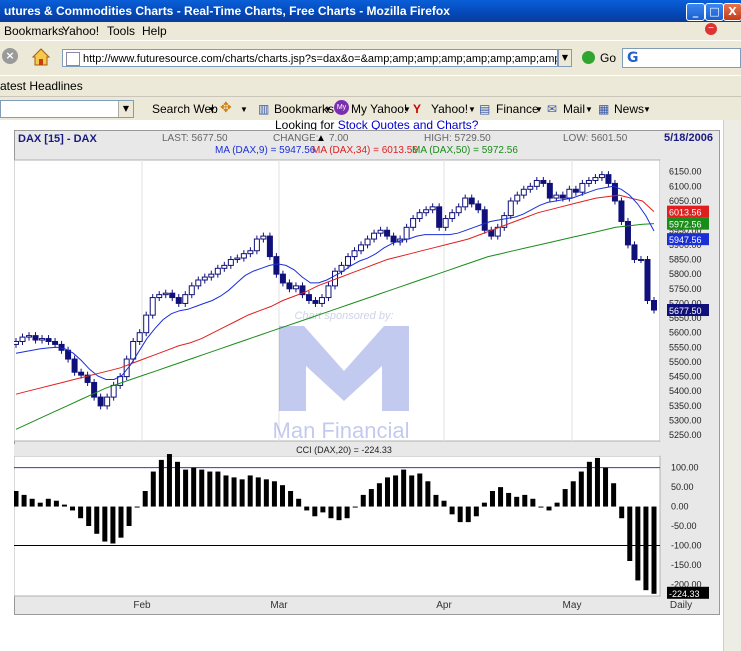  What do you see at coordinates (10, 56) in the screenshot?
I see `stop-icon: ×` at bounding box center [10, 56].